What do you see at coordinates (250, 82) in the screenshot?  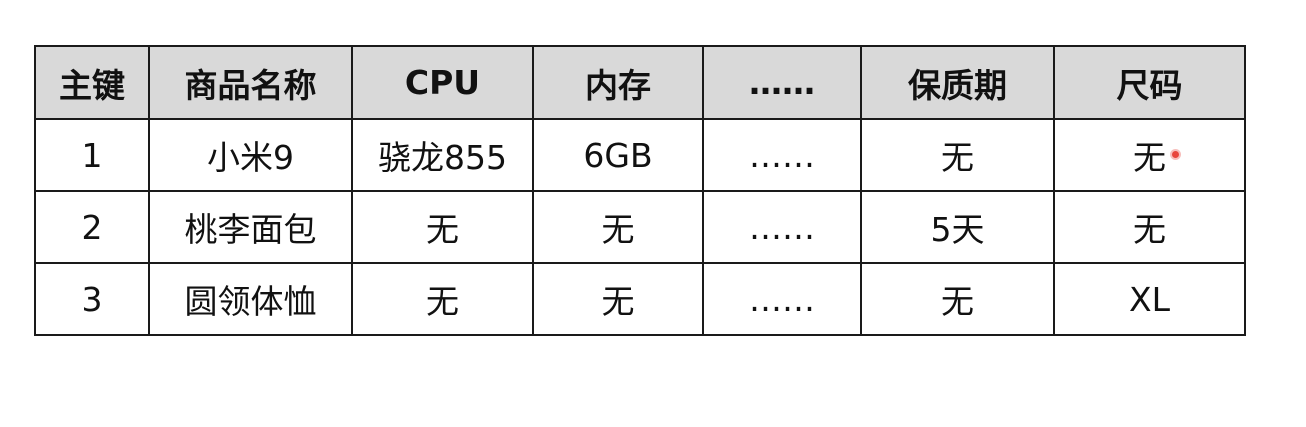 I see `header-product-name: 商品名称` at bounding box center [250, 82].